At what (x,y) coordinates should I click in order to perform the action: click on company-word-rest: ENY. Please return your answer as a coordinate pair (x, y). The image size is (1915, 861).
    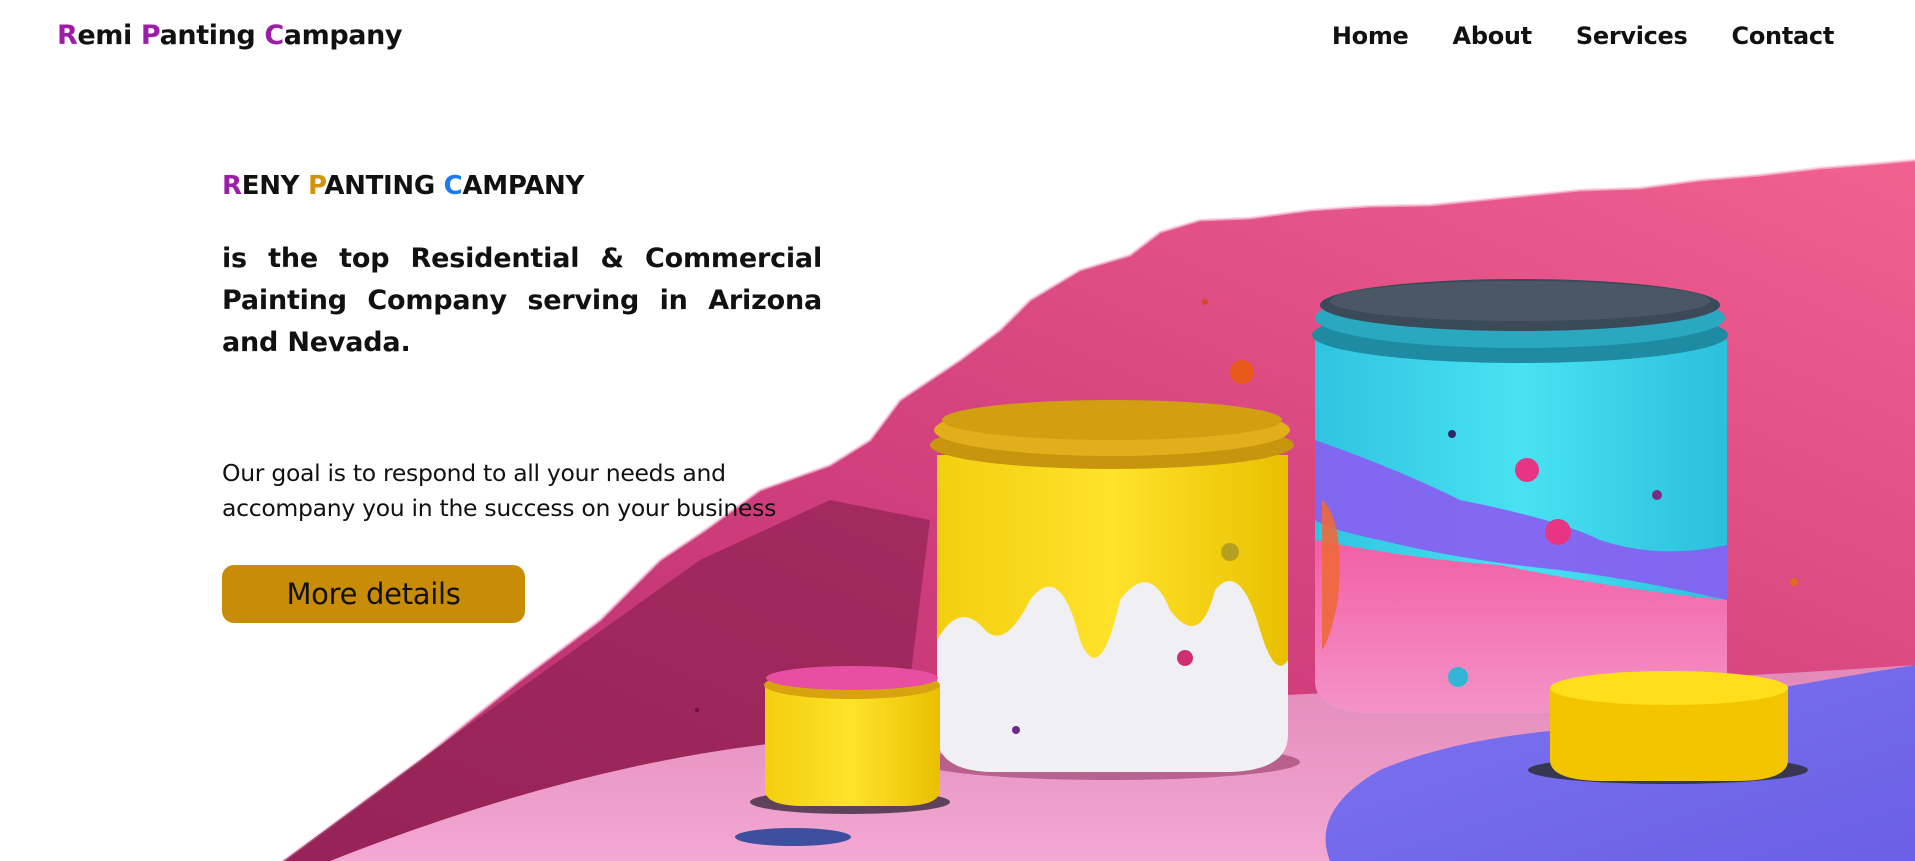
    Looking at the image, I should click on (274, 186).